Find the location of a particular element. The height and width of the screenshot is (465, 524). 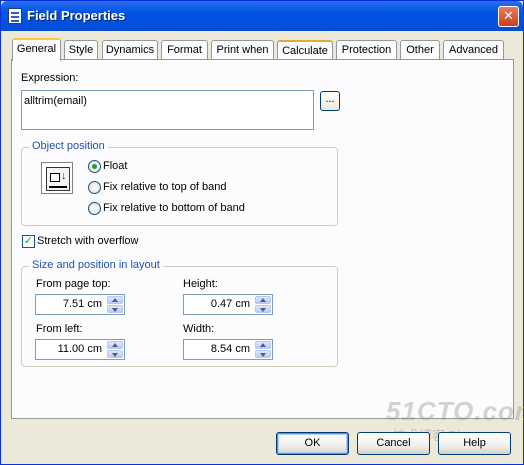

height-value: 0.47 cm is located at coordinates (230, 304).